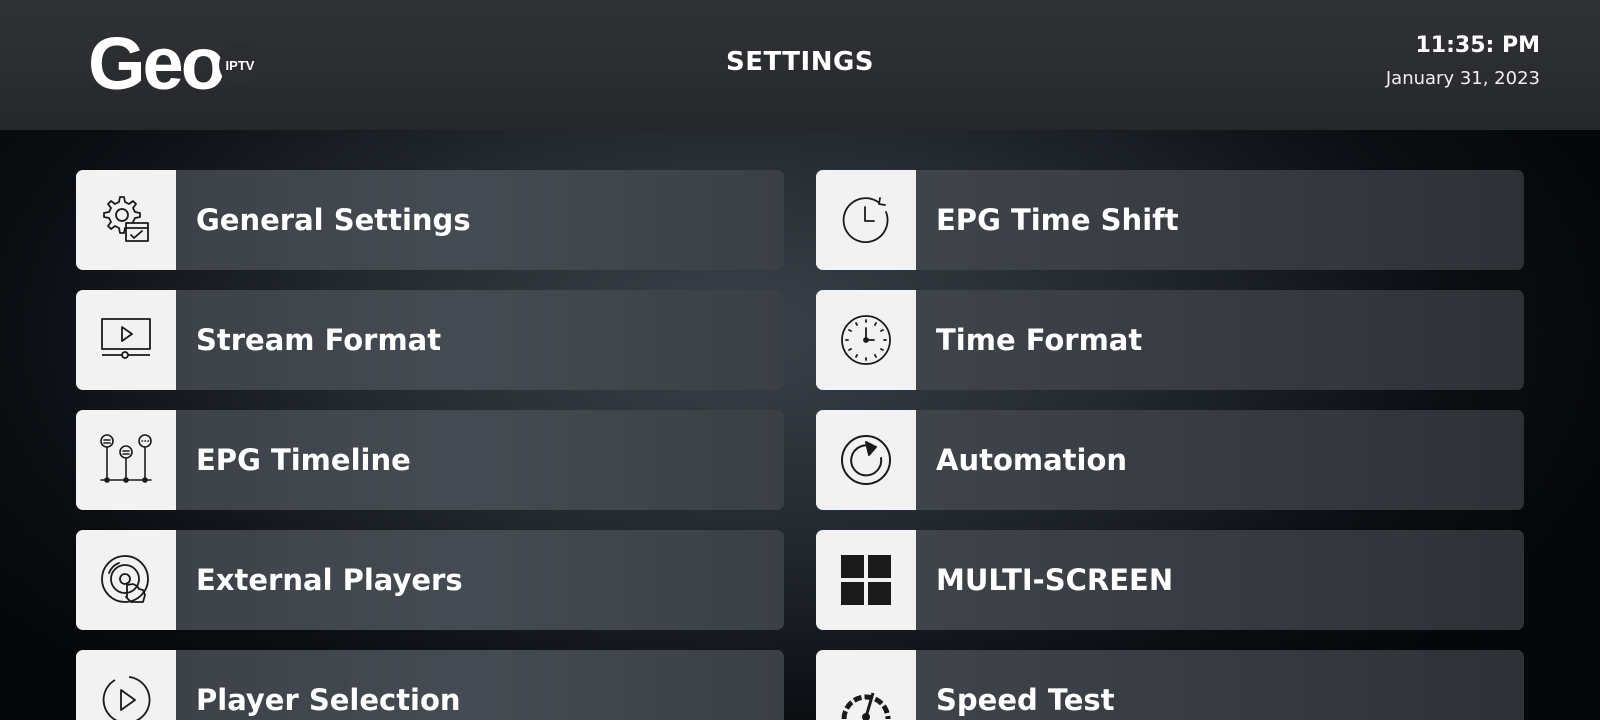 This screenshot has height=720, width=1600. Describe the element at coordinates (126, 340) in the screenshot. I see `video-player-icon` at that location.